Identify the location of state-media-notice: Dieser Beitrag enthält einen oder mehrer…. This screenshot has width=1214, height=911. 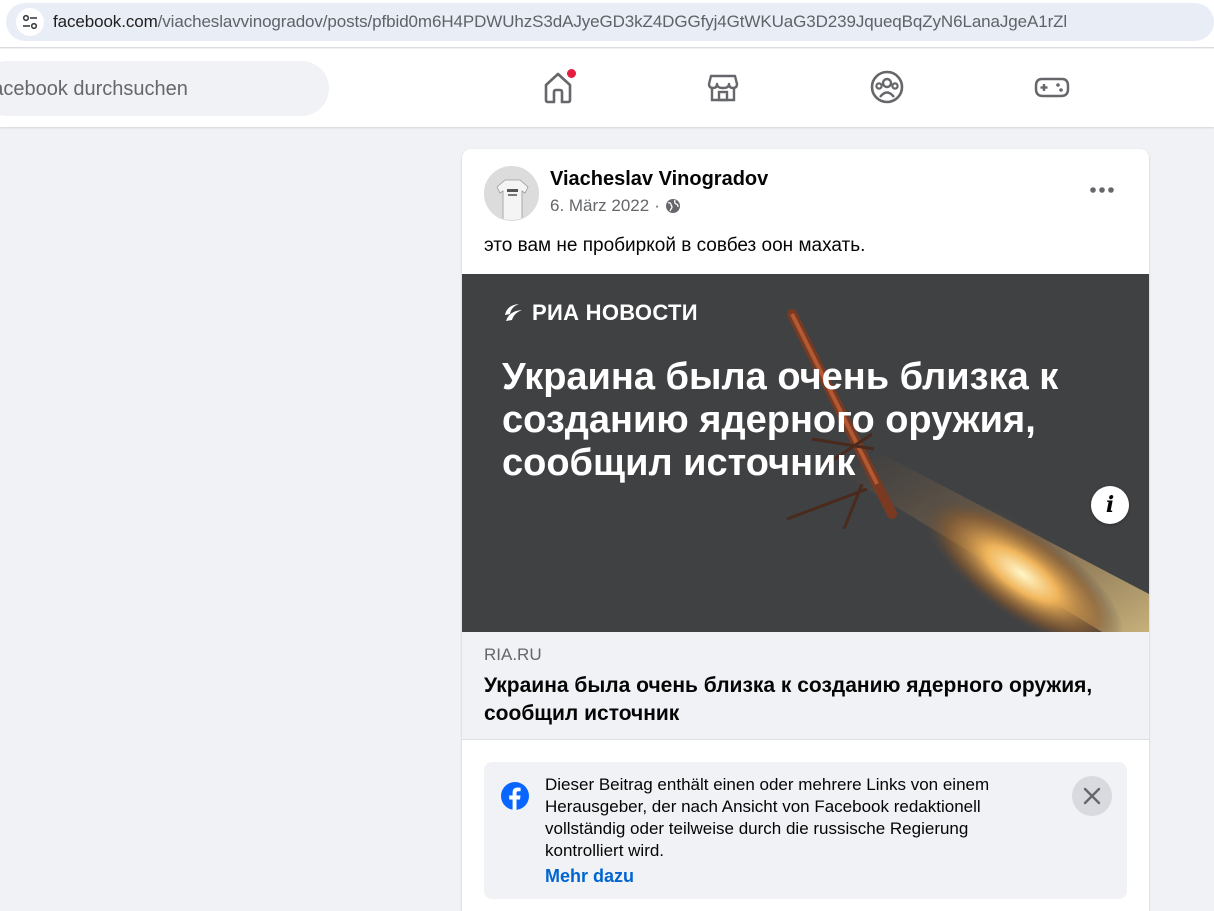
(805, 830).